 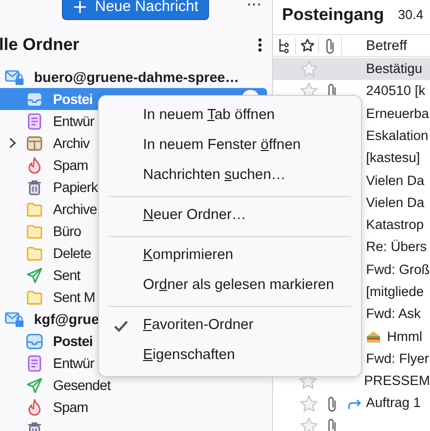 I want to click on message-subject: Re: Übers, so click(x=396, y=247).